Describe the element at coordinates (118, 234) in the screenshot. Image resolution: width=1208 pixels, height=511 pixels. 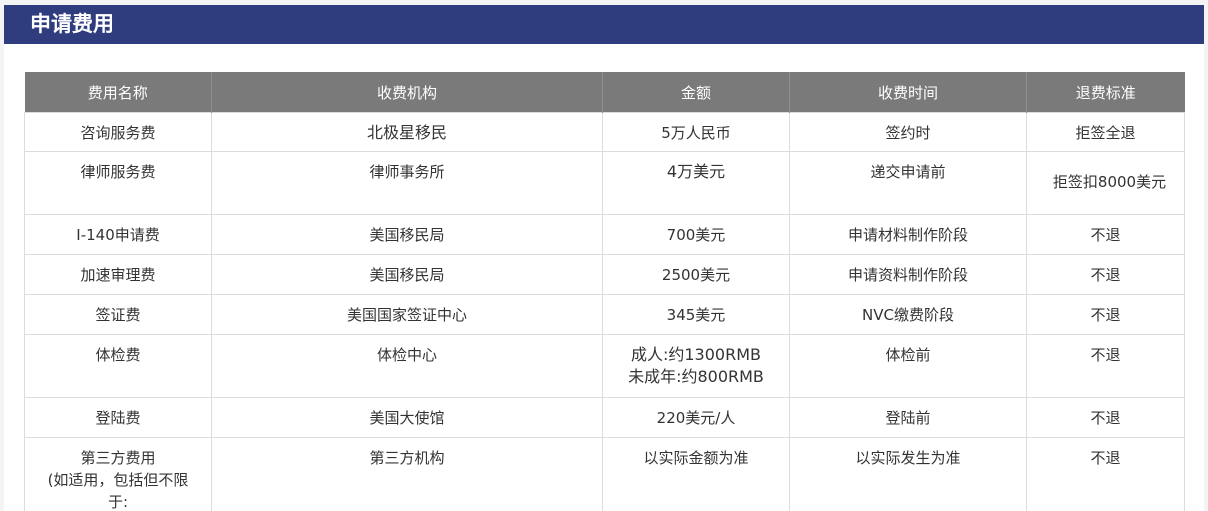
I see `fee-name: I-140申请费` at that location.